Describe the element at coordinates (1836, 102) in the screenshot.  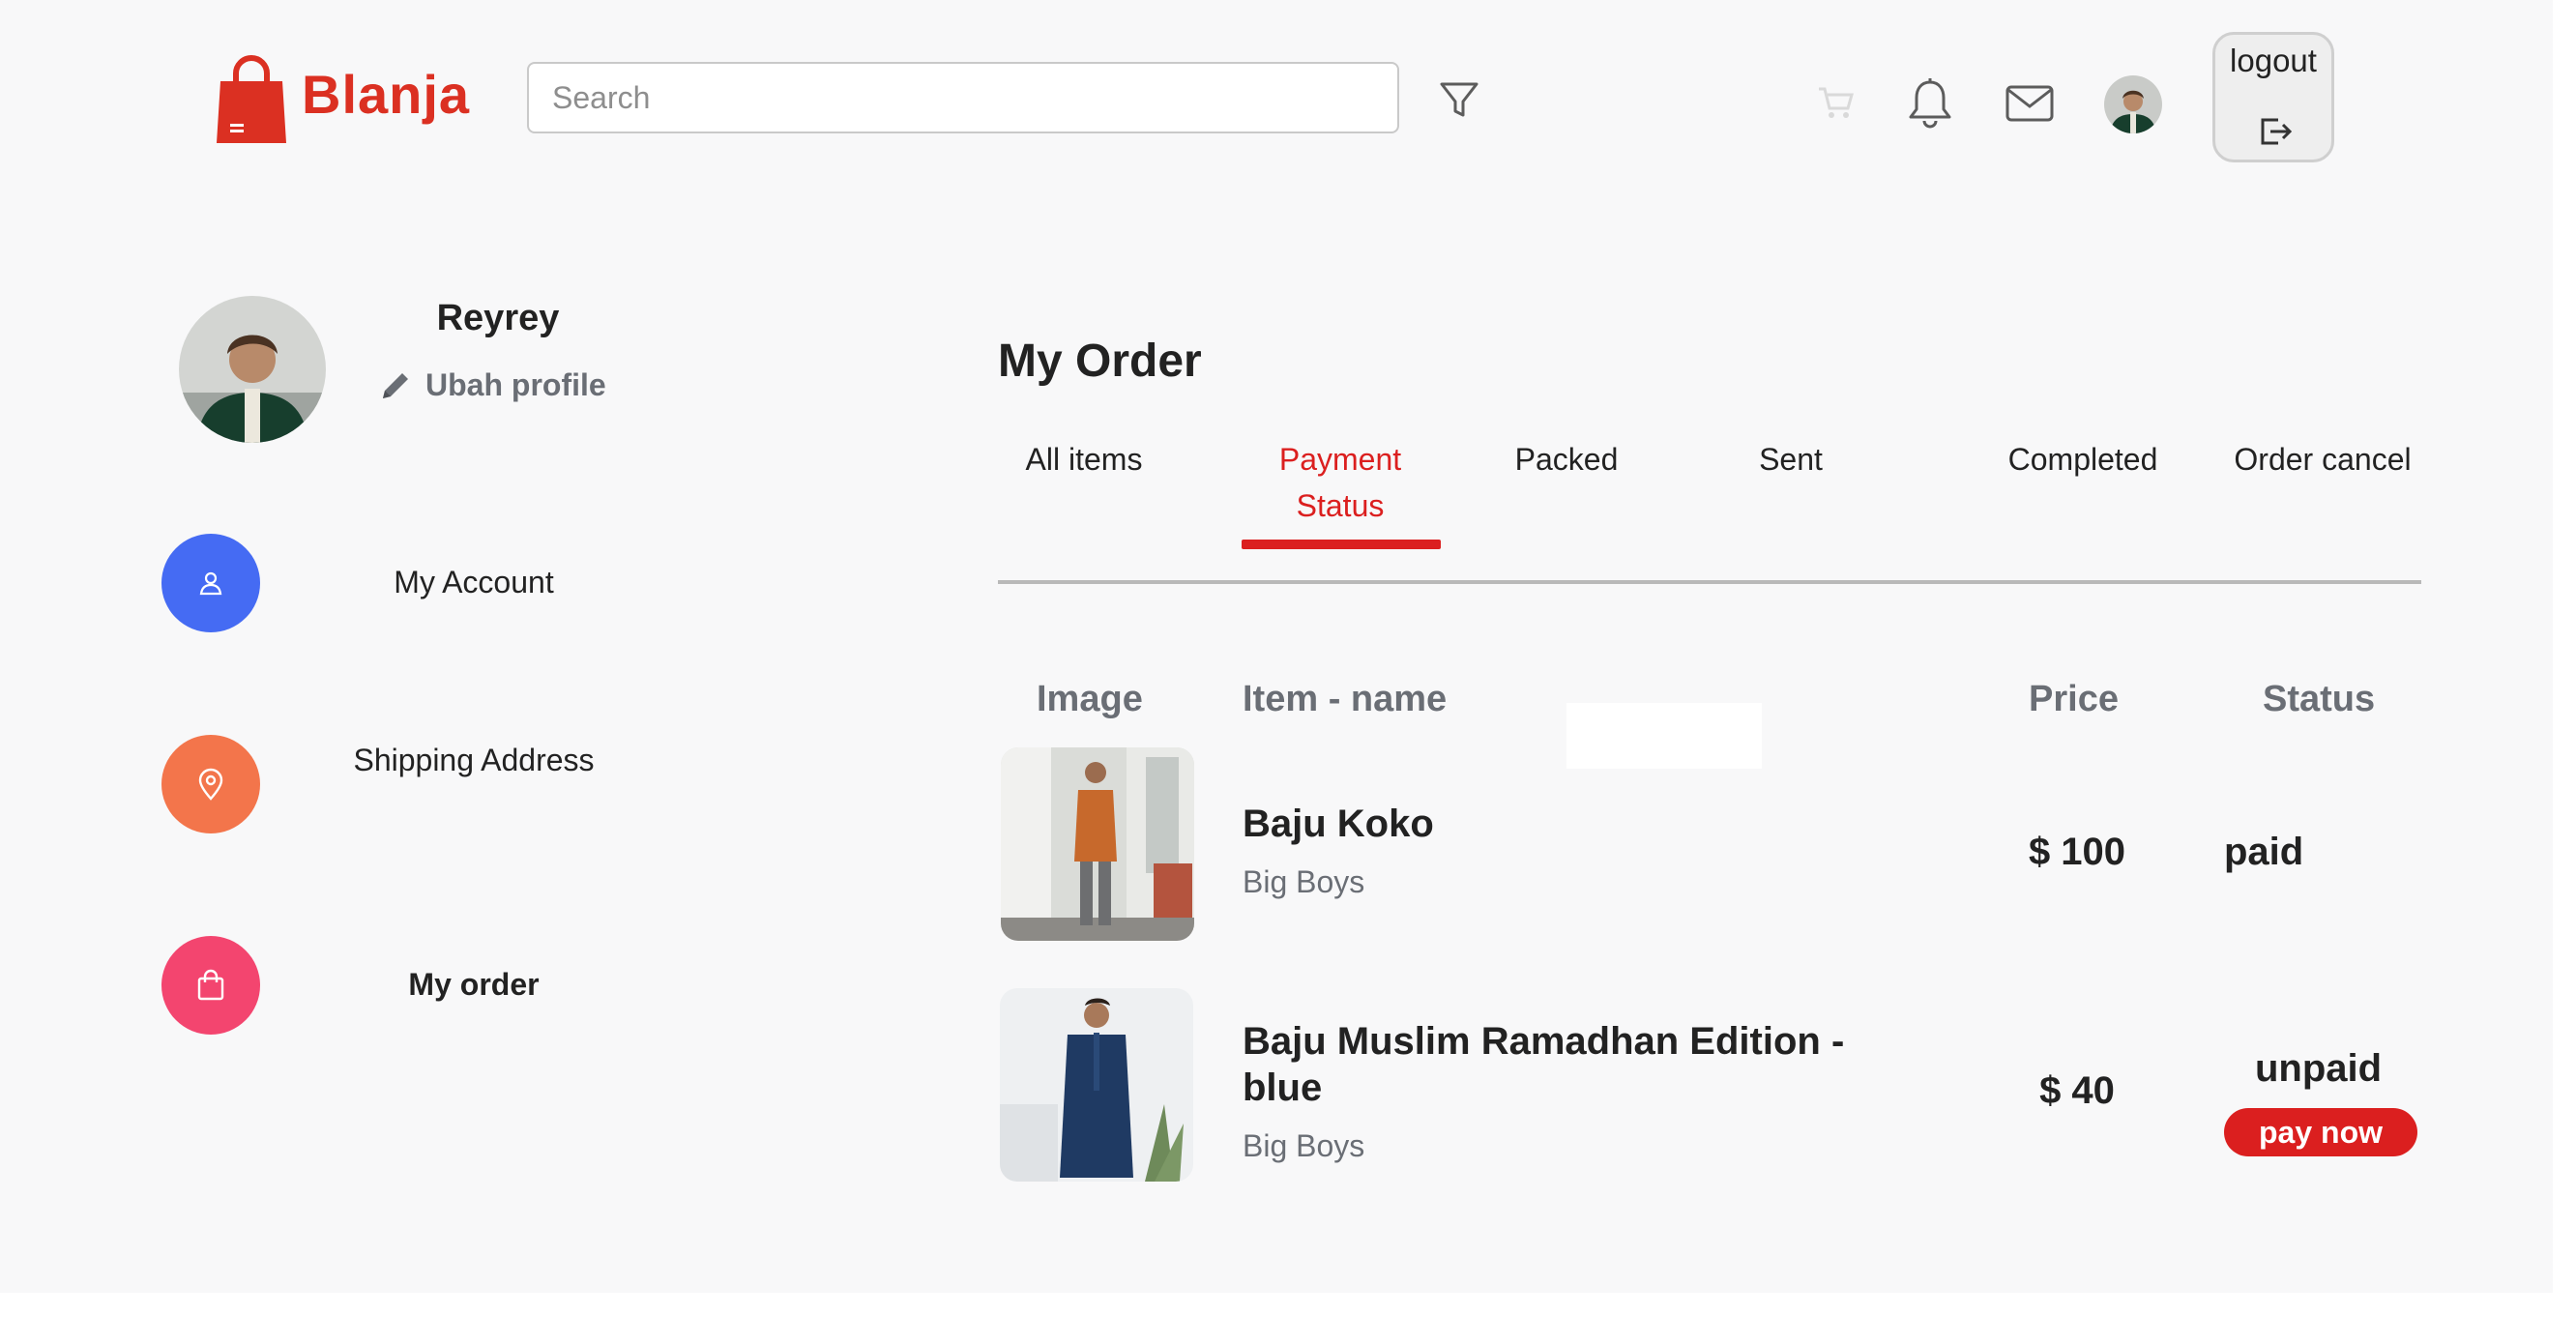
I see `cart-icon` at that location.